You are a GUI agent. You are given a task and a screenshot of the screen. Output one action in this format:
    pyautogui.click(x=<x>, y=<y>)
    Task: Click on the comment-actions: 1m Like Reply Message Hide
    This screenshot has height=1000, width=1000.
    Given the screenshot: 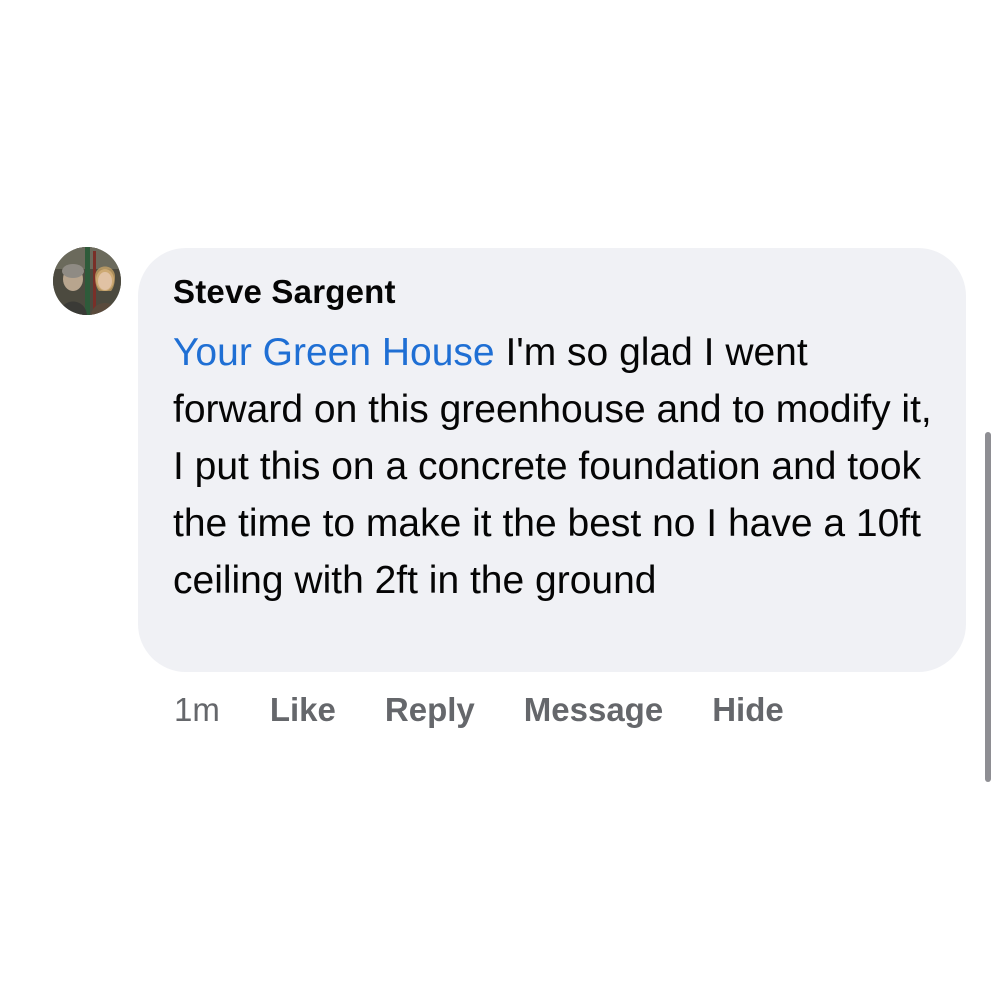 What is the action you would take?
    pyautogui.click(x=503, y=710)
    